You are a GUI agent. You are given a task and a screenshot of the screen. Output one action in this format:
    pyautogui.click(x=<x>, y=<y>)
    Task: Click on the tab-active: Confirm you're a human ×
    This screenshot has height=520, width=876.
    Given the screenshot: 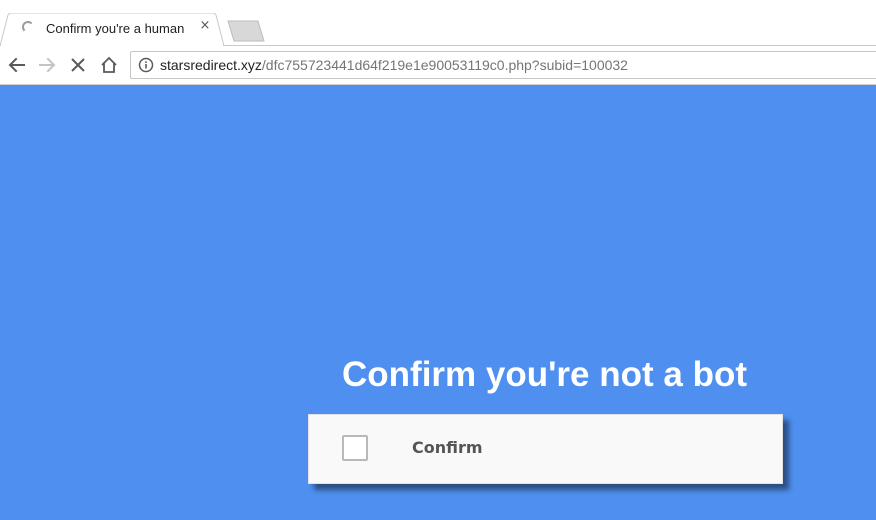 What is the action you would take?
    pyautogui.click(x=112, y=29)
    